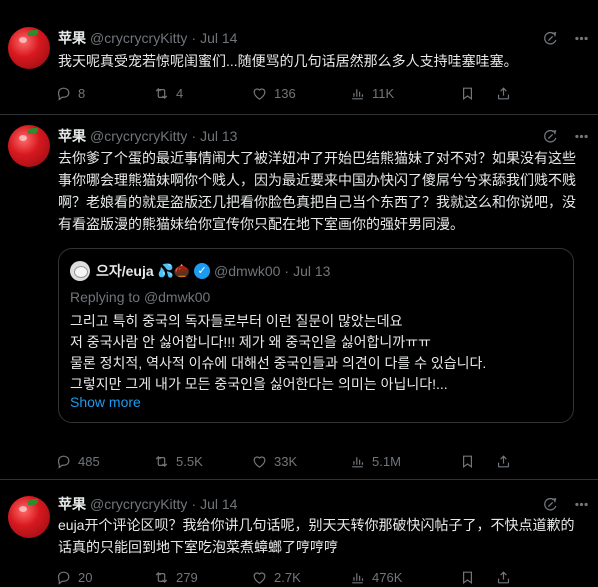 This screenshot has height=587, width=598. What do you see at coordinates (300, 93) in the screenshot?
I see `like-button: 136` at bounding box center [300, 93].